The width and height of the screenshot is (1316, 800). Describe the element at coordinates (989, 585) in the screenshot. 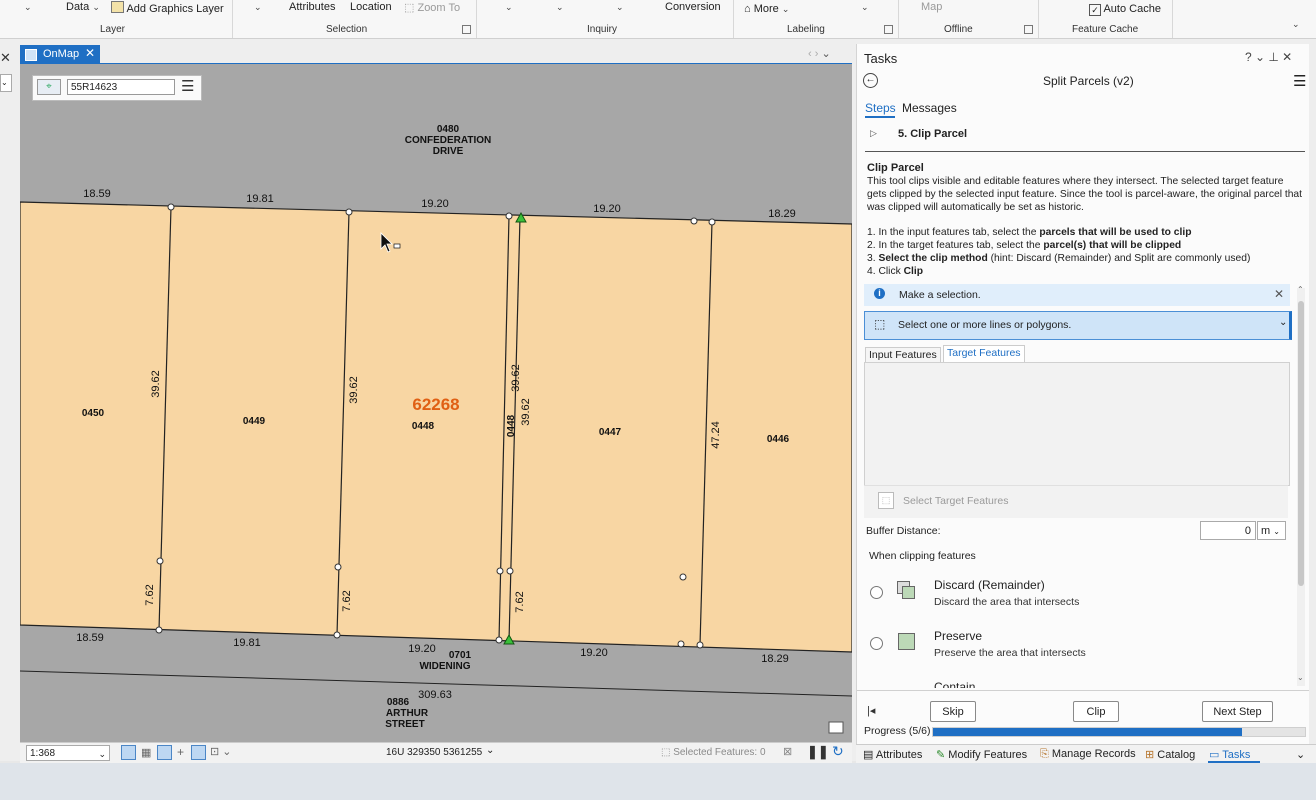

I see `option-discard-title: Discard (Remainder)` at that location.